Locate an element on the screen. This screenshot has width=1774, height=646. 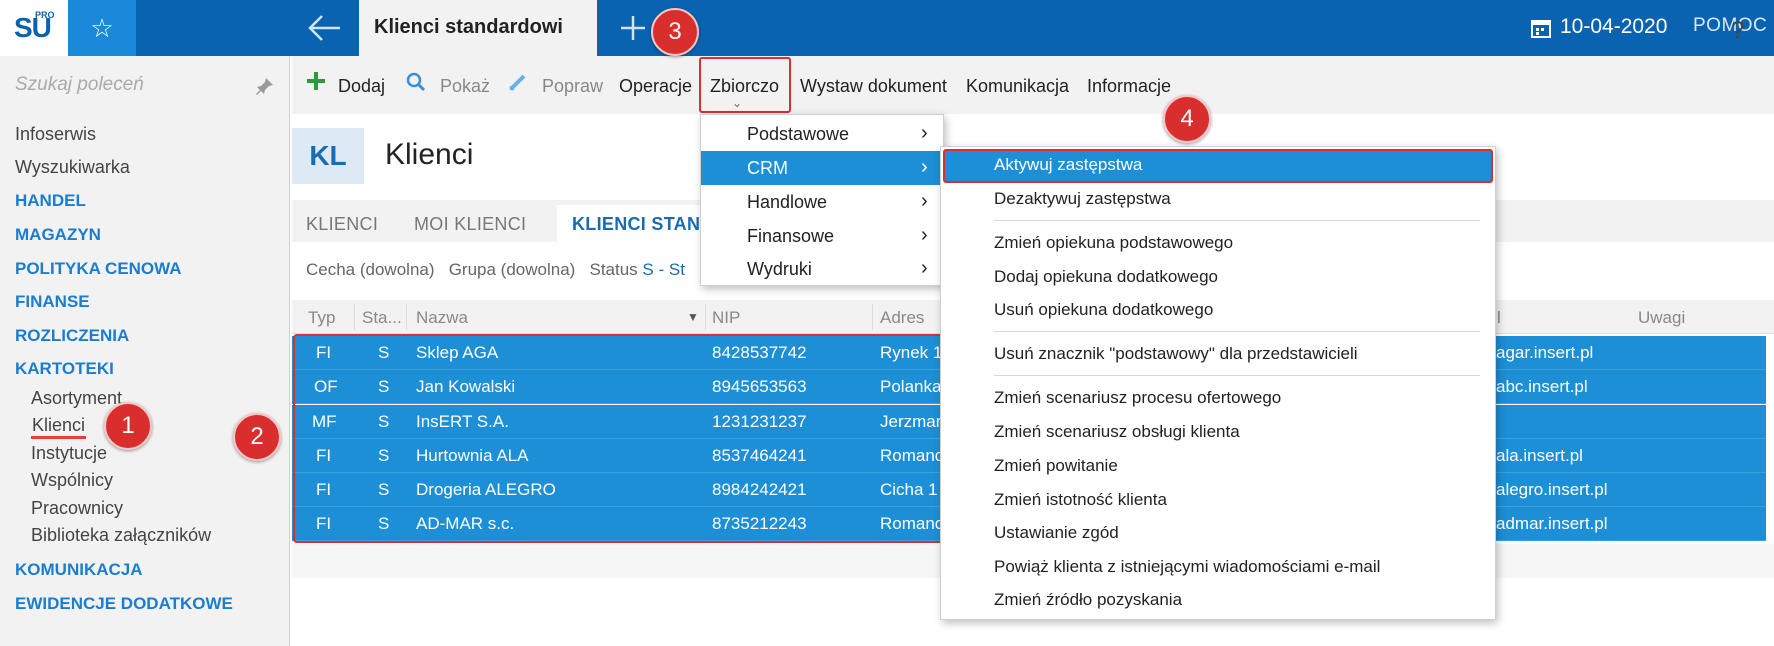
pin-icon is located at coordinates (265, 86).